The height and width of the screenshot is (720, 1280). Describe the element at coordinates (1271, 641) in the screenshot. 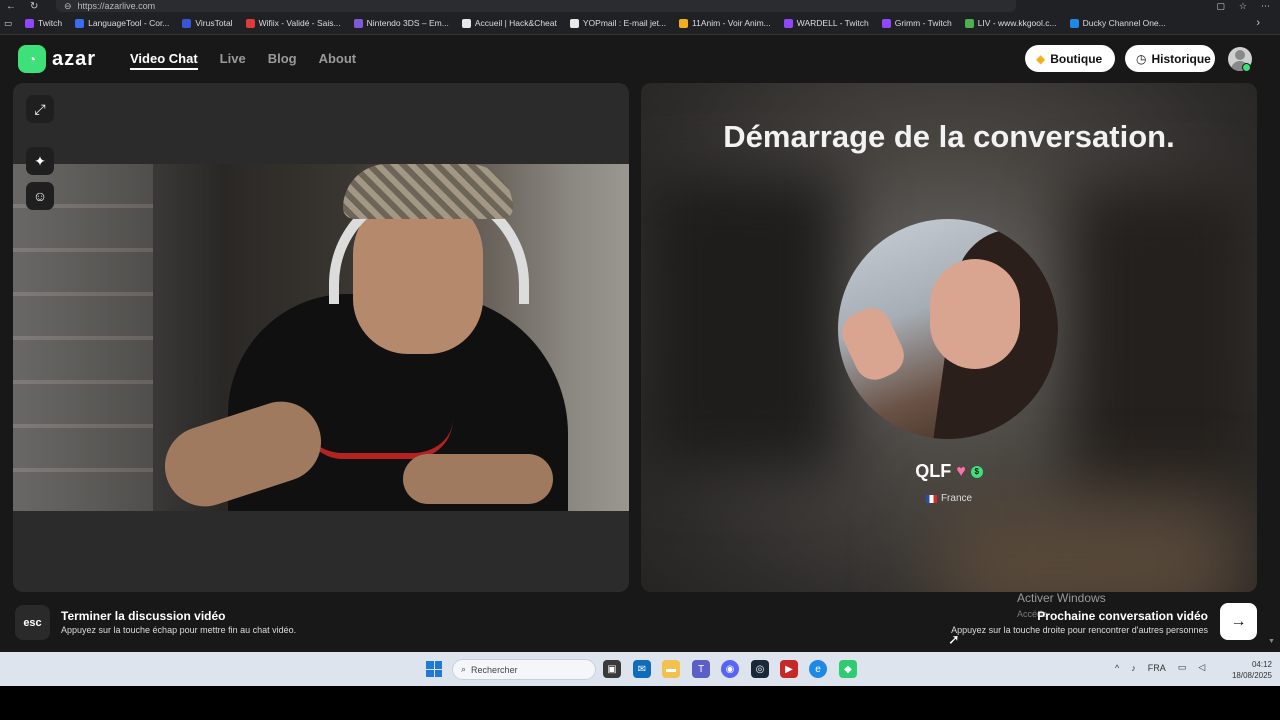

I see `scroll-down-icon: ▼` at that location.